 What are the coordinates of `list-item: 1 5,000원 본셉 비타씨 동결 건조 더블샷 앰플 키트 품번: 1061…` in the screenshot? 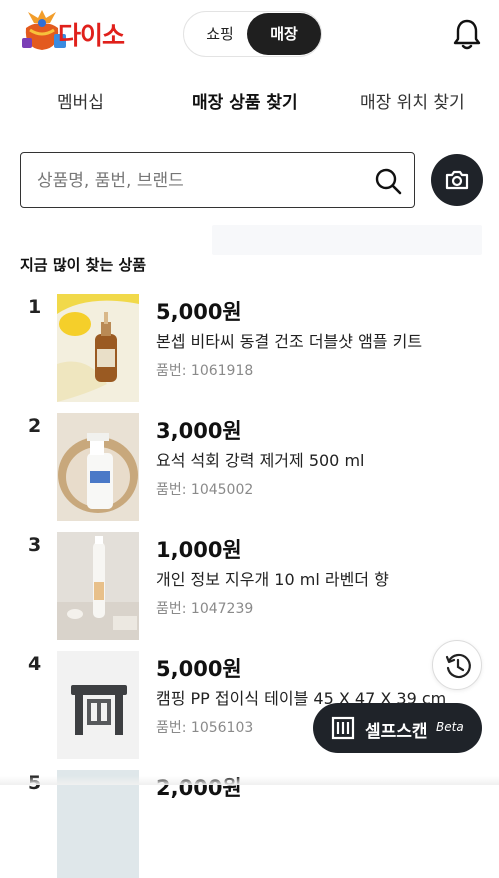 It's located at (249, 346).